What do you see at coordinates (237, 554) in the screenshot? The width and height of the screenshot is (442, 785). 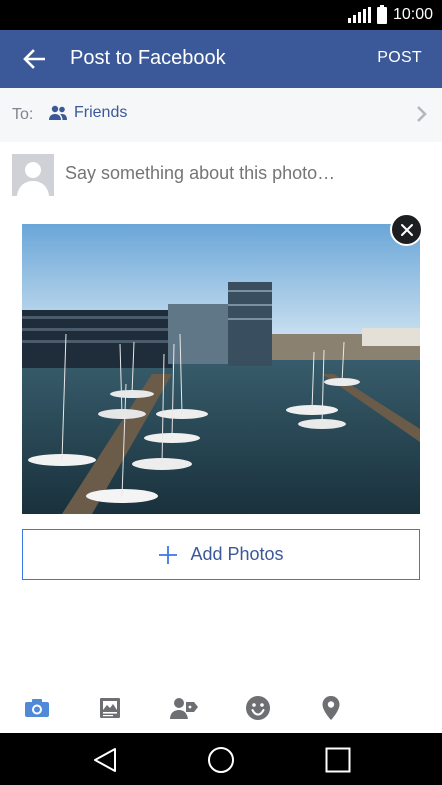 I see `add-photos-label: Add Photos` at bounding box center [237, 554].